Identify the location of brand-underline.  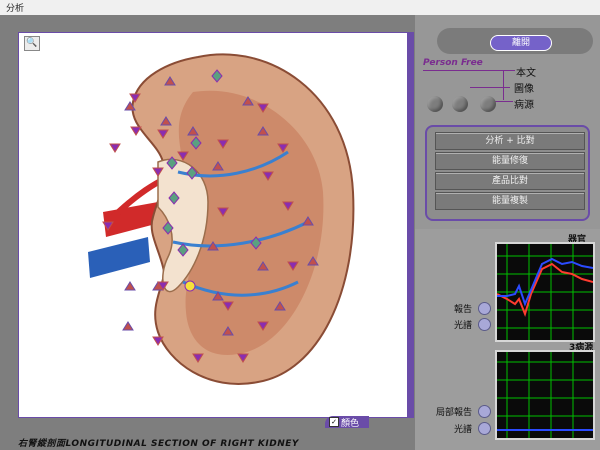
(468, 70).